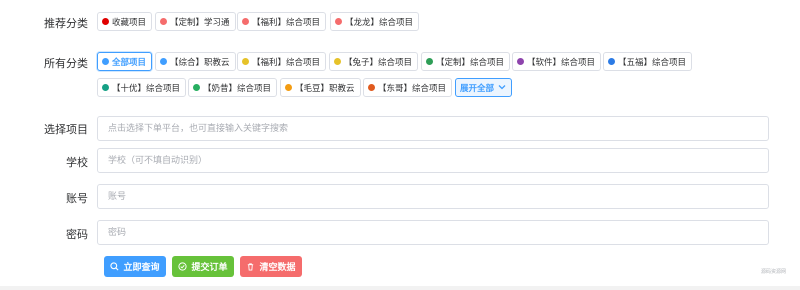 This screenshot has width=800, height=290. Describe the element at coordinates (114, 266) in the screenshot. I see `search-icon` at that location.